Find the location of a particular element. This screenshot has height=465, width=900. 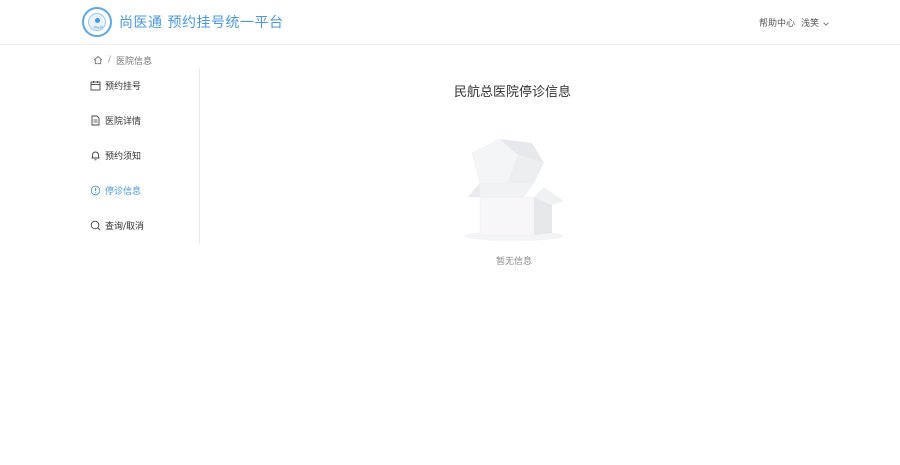

sidebar-item-label: 停诊信息 is located at coordinates (123, 191).